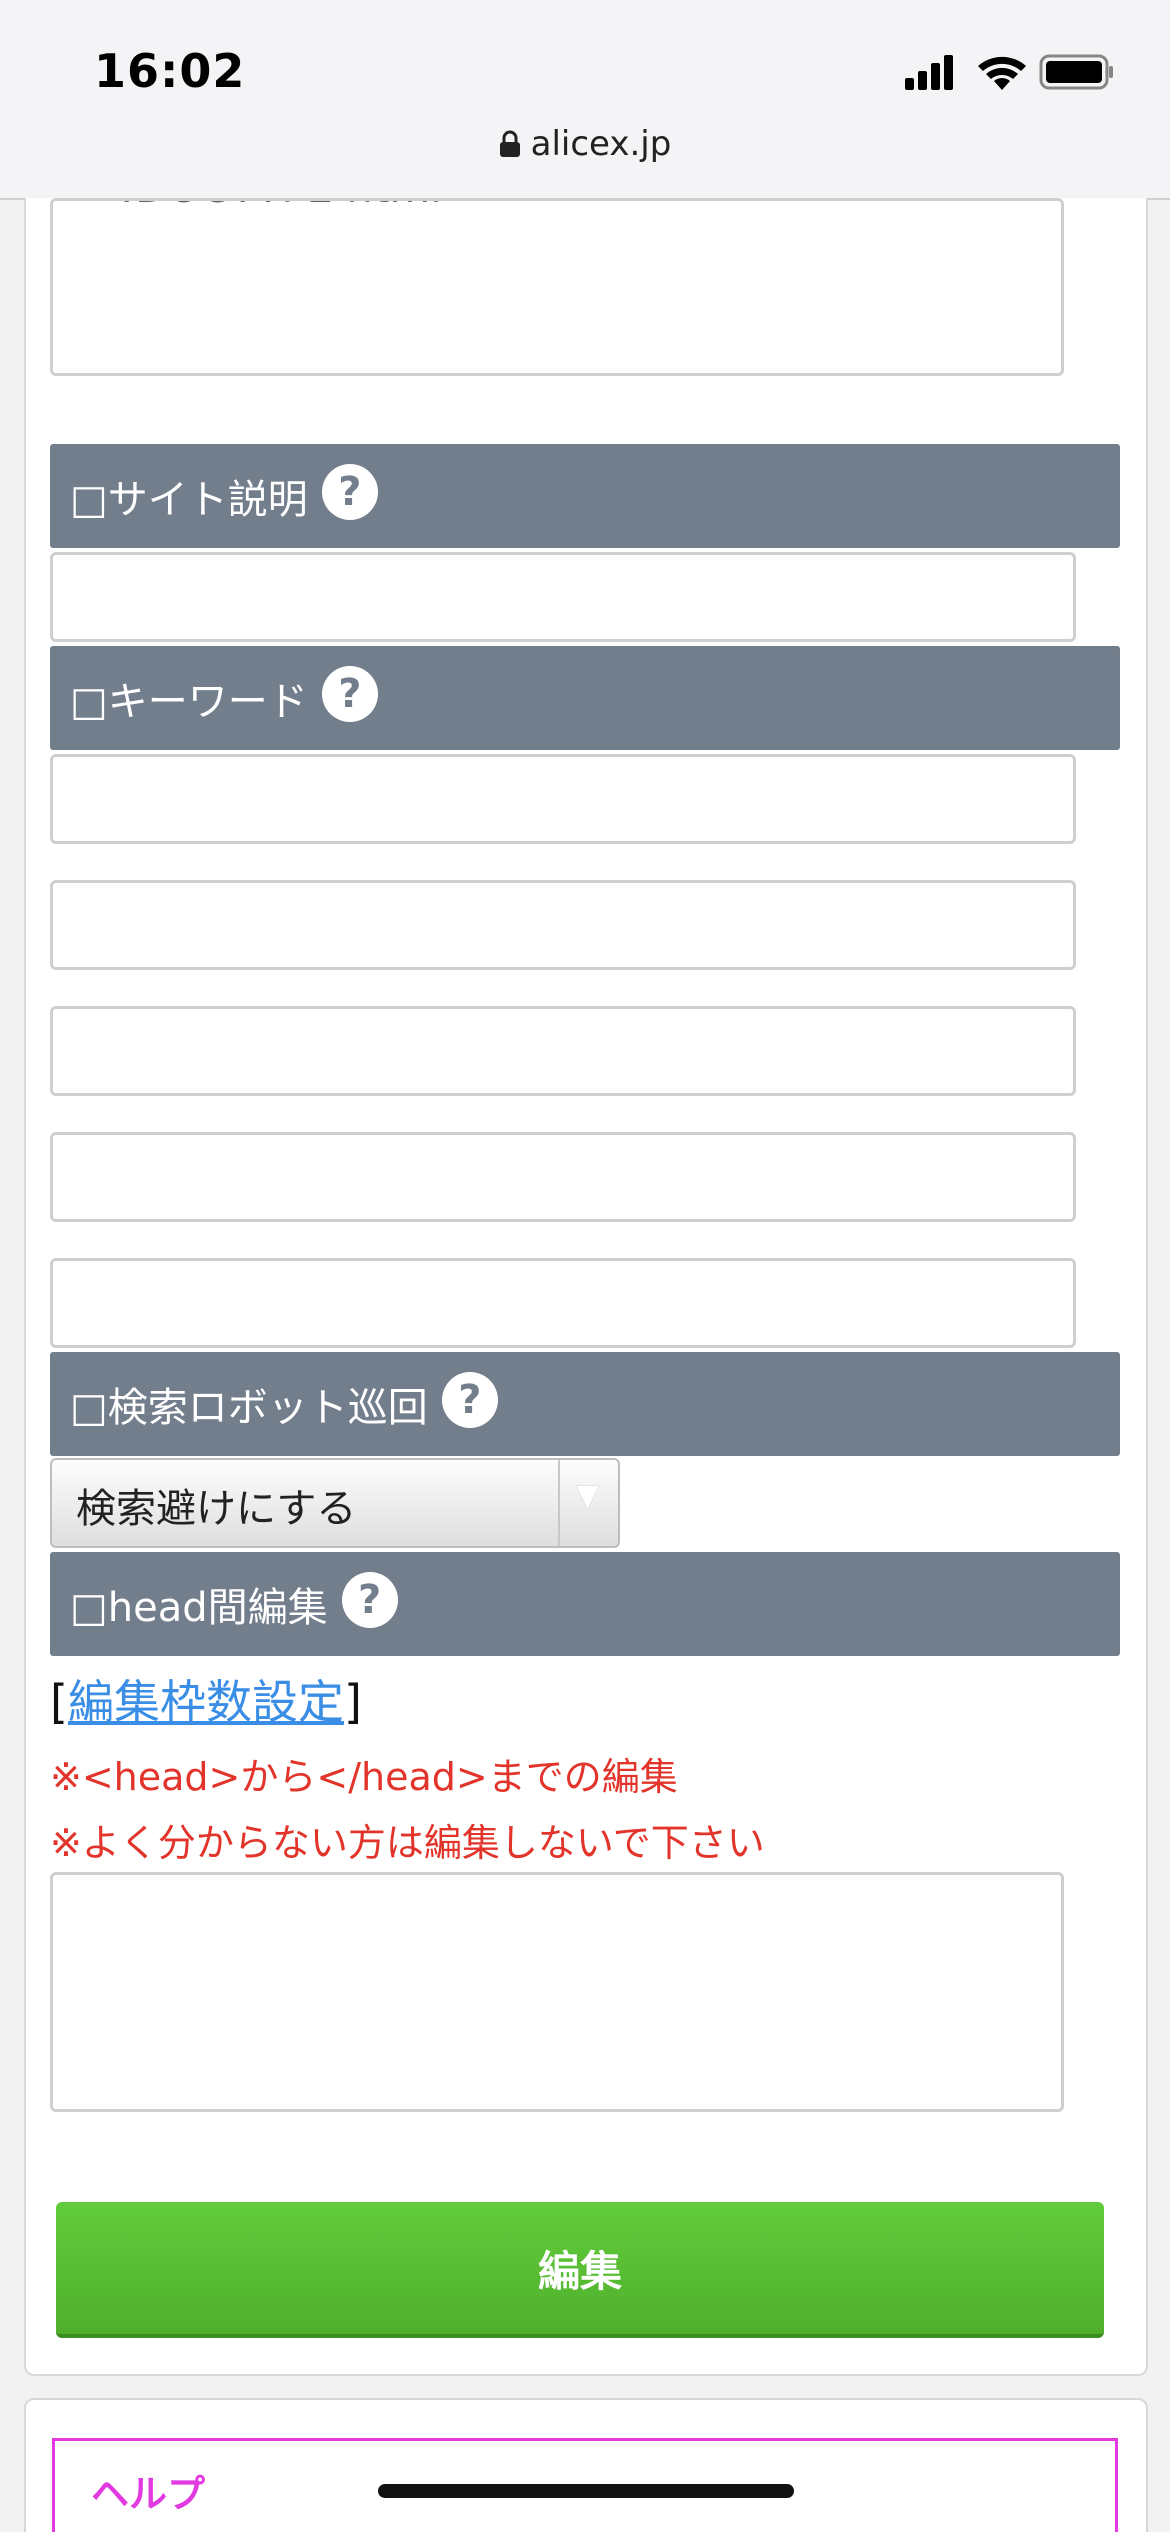  I want to click on site-description-label: □サイト説明, so click(189, 500).